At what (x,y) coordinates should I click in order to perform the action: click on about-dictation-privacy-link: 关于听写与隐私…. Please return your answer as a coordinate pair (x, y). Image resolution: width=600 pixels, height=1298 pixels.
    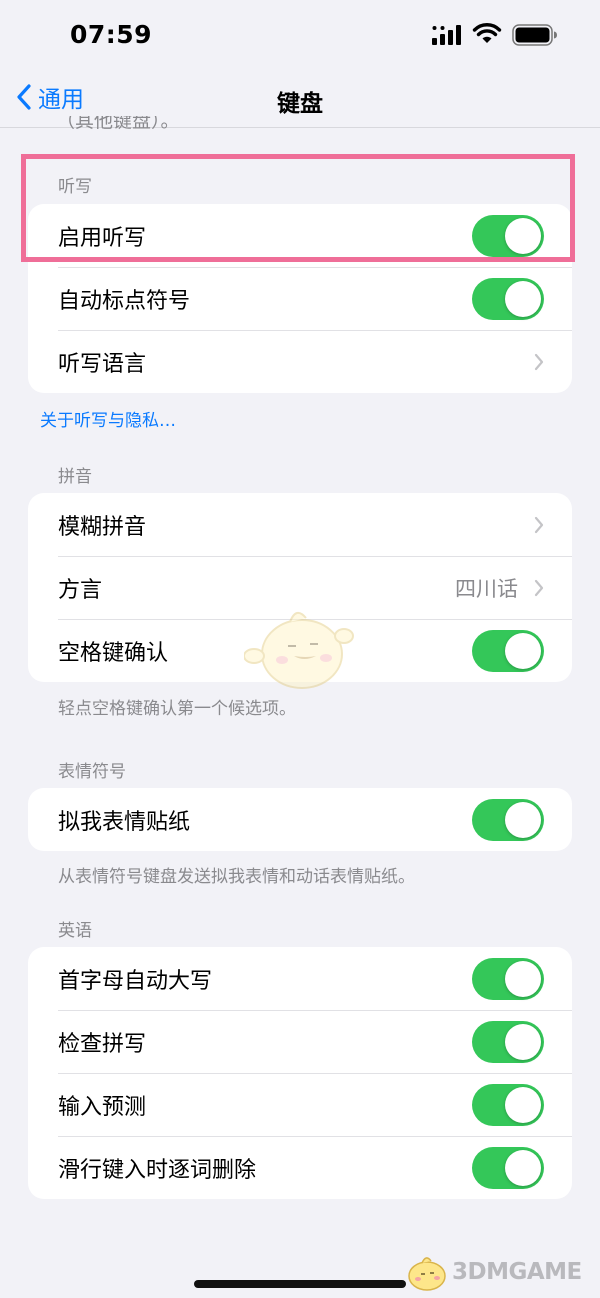
    Looking at the image, I should click on (108, 418).